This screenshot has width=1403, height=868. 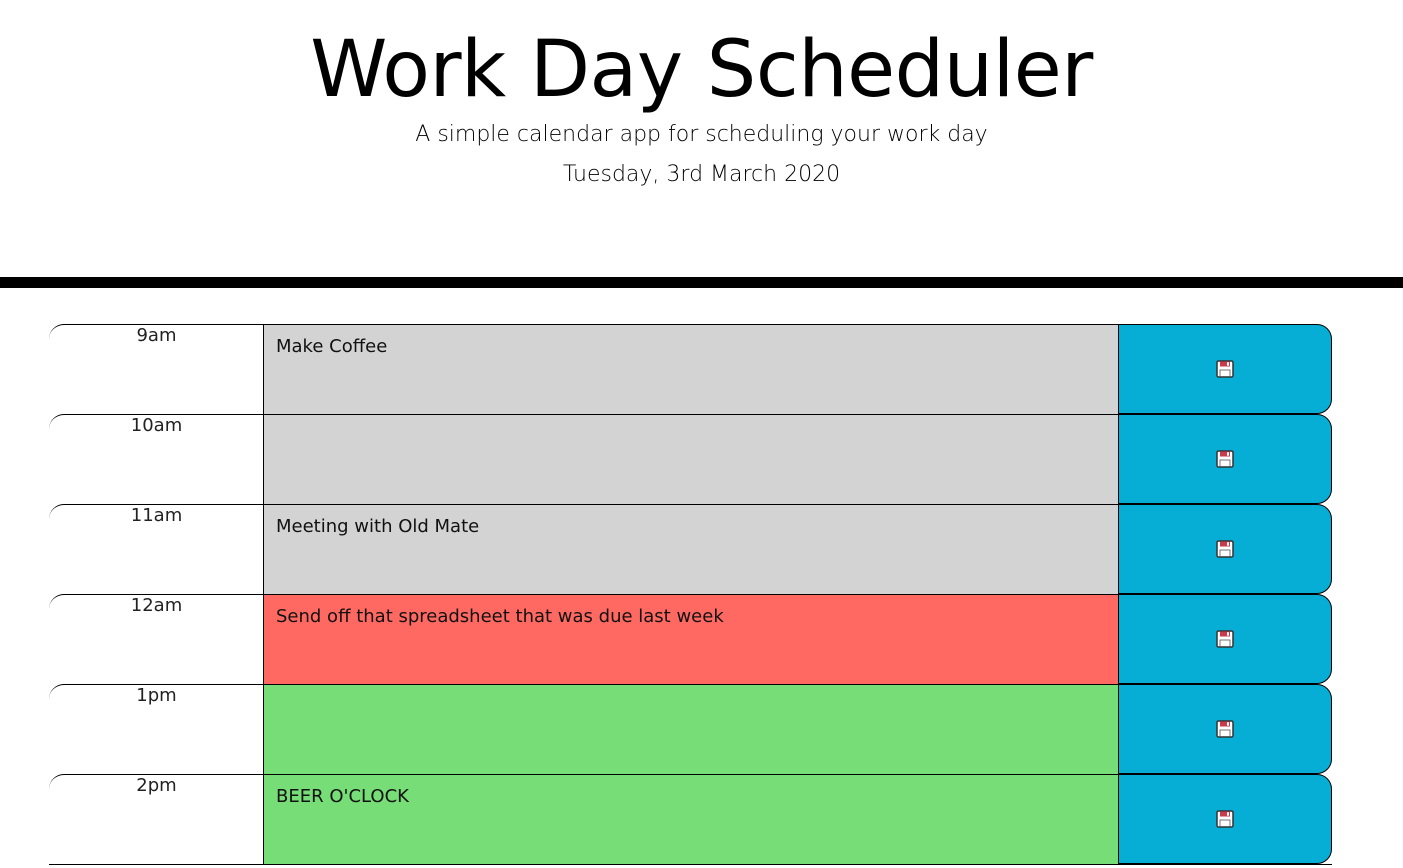 I want to click on next-row-edge, so click(x=690, y=866).